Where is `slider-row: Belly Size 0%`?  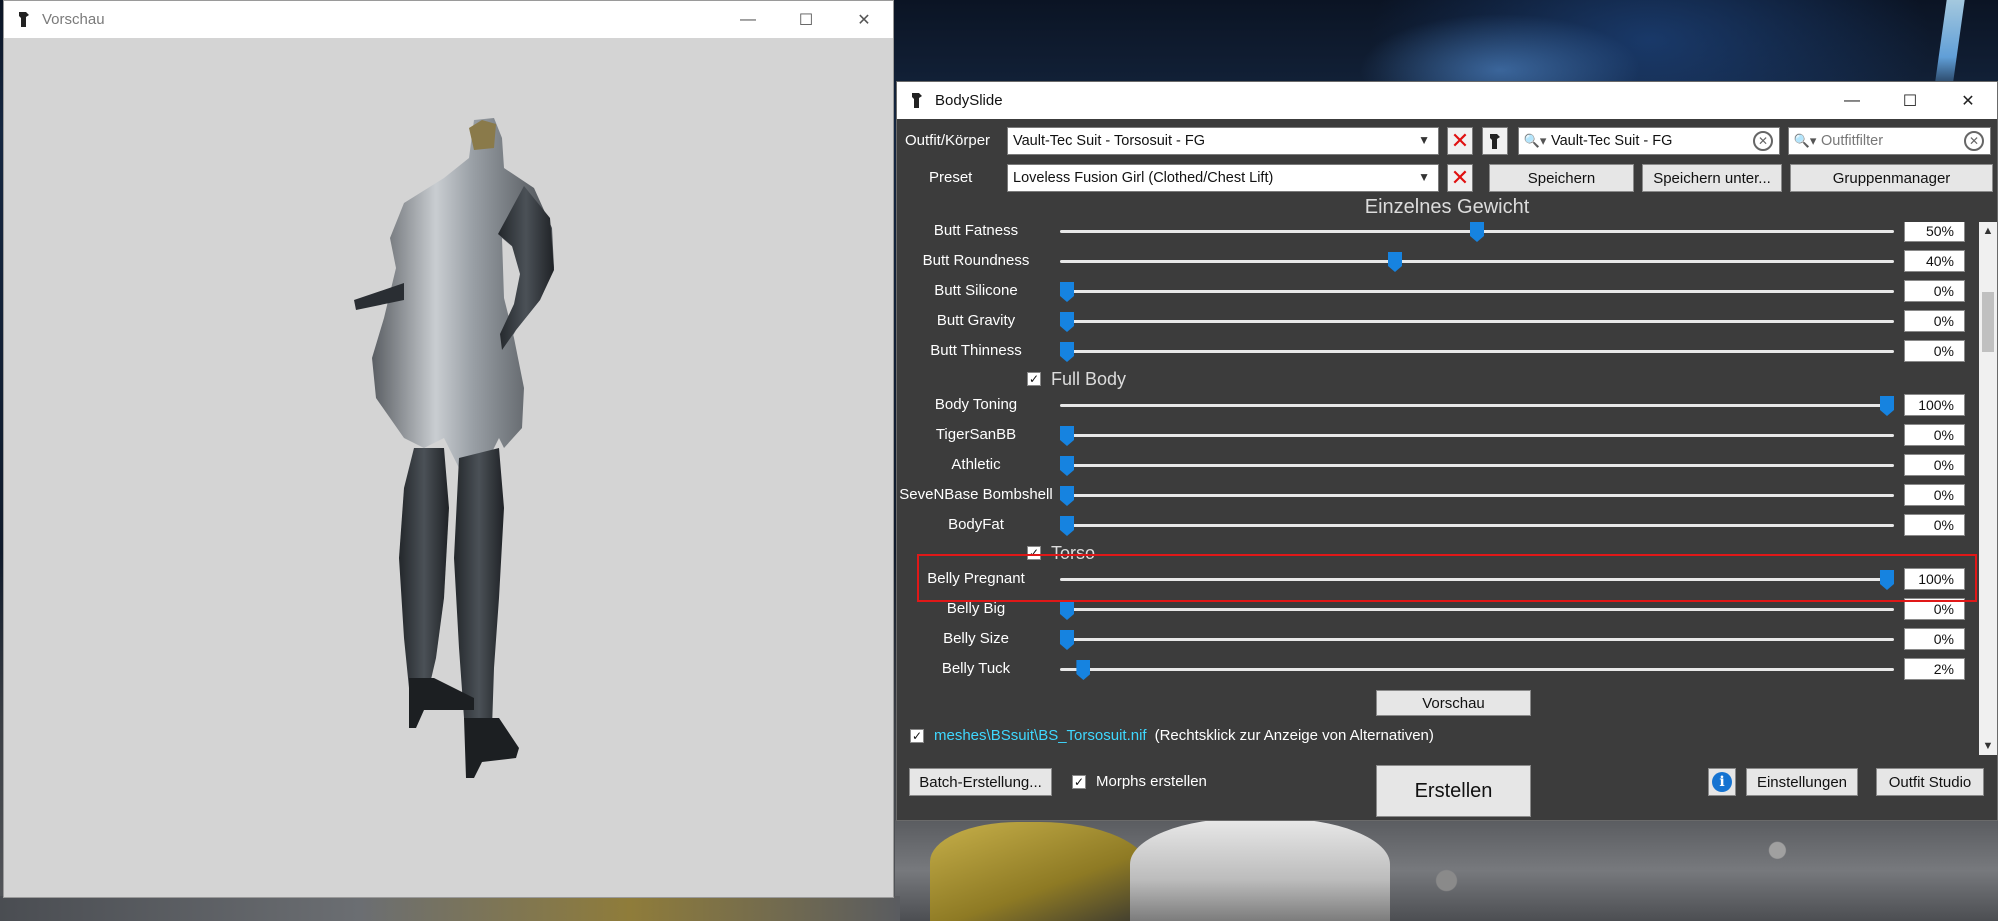 slider-row: Belly Size 0% is located at coordinates (1437, 639).